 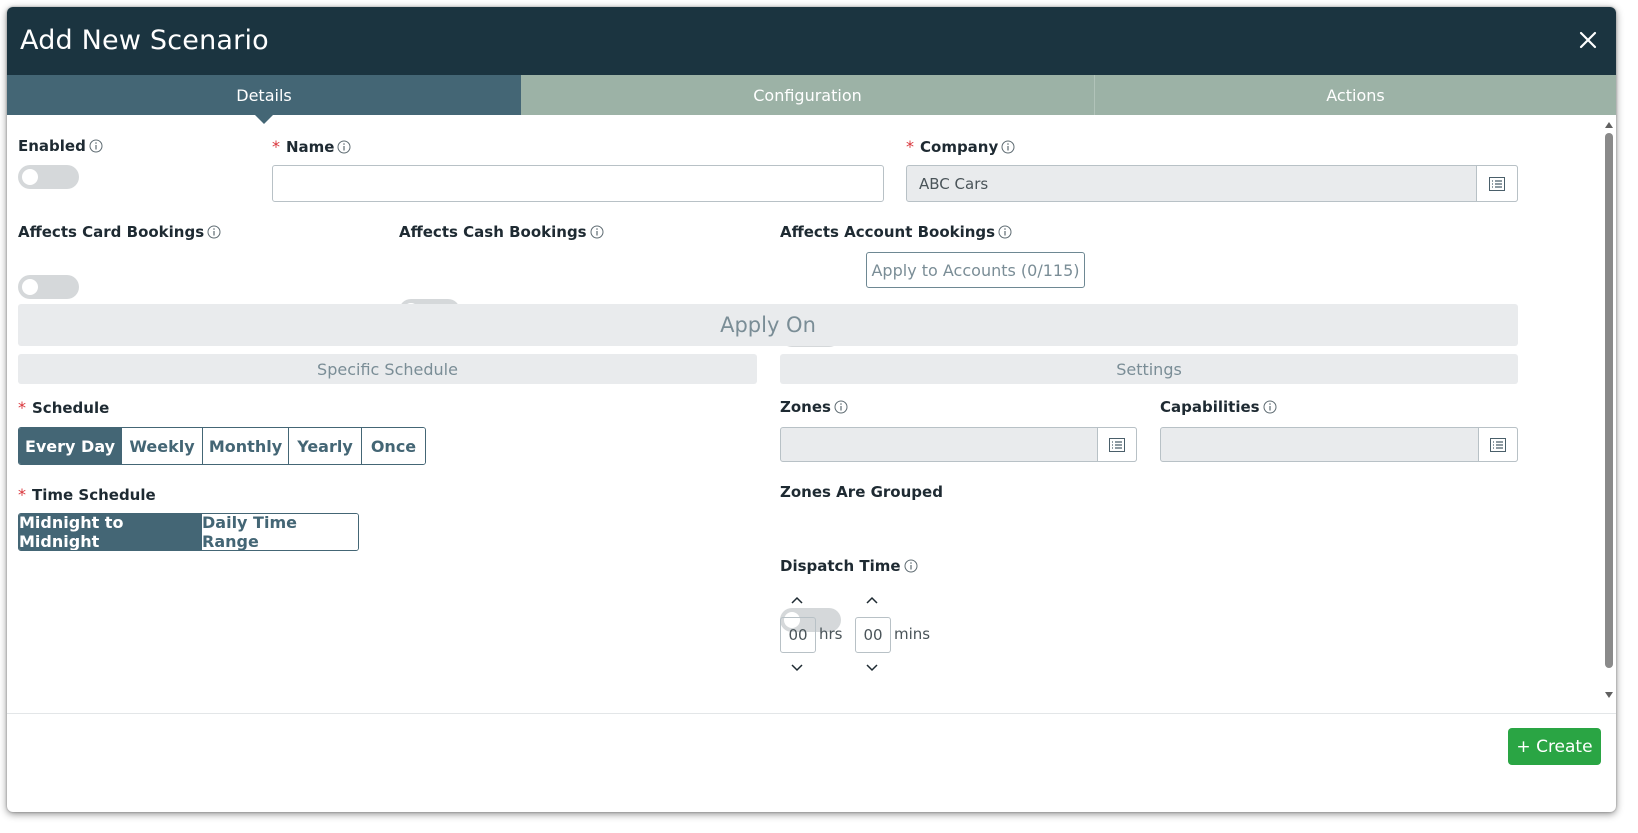 I want to click on affects-account-label: Affects Account Bookings, so click(x=896, y=232).